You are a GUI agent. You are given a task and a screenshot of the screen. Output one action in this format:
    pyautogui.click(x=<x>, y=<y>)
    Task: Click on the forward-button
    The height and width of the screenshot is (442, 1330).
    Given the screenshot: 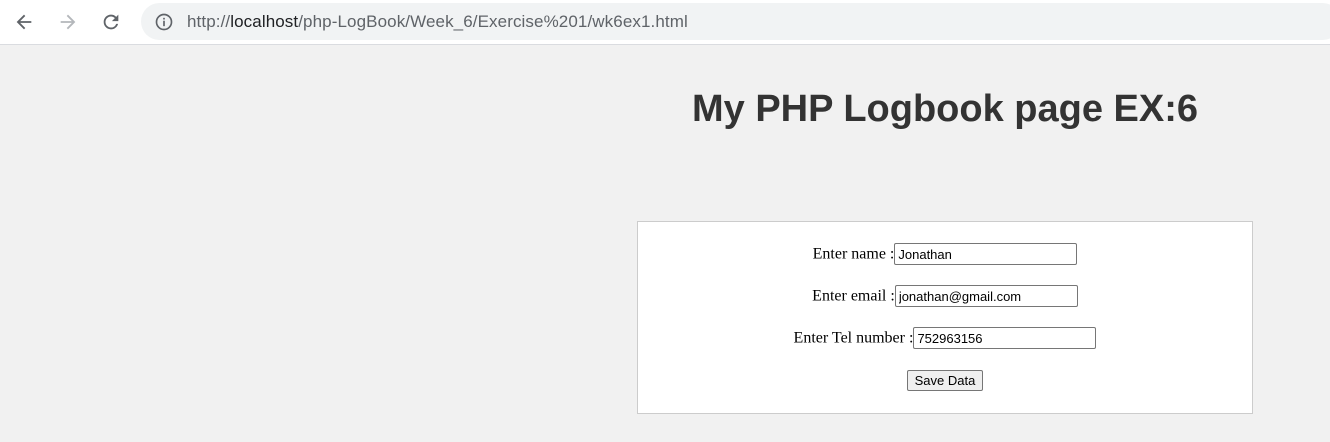 What is the action you would take?
    pyautogui.click(x=68, y=22)
    